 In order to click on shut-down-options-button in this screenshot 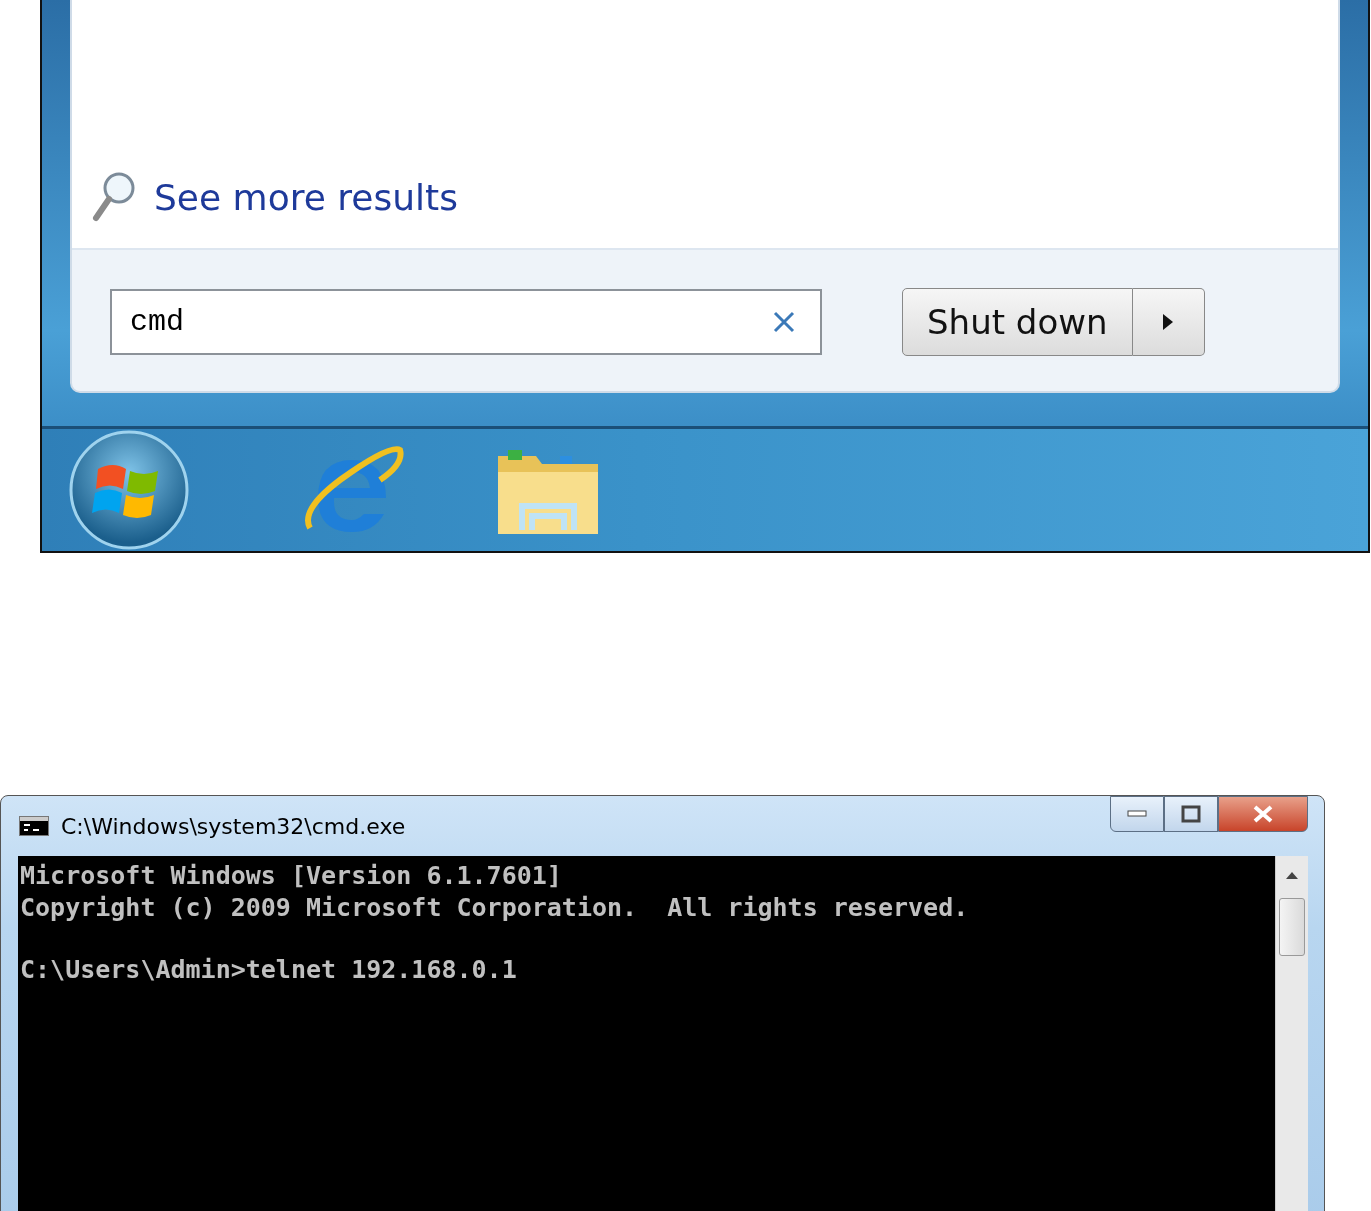, I will do `click(1168, 322)`.